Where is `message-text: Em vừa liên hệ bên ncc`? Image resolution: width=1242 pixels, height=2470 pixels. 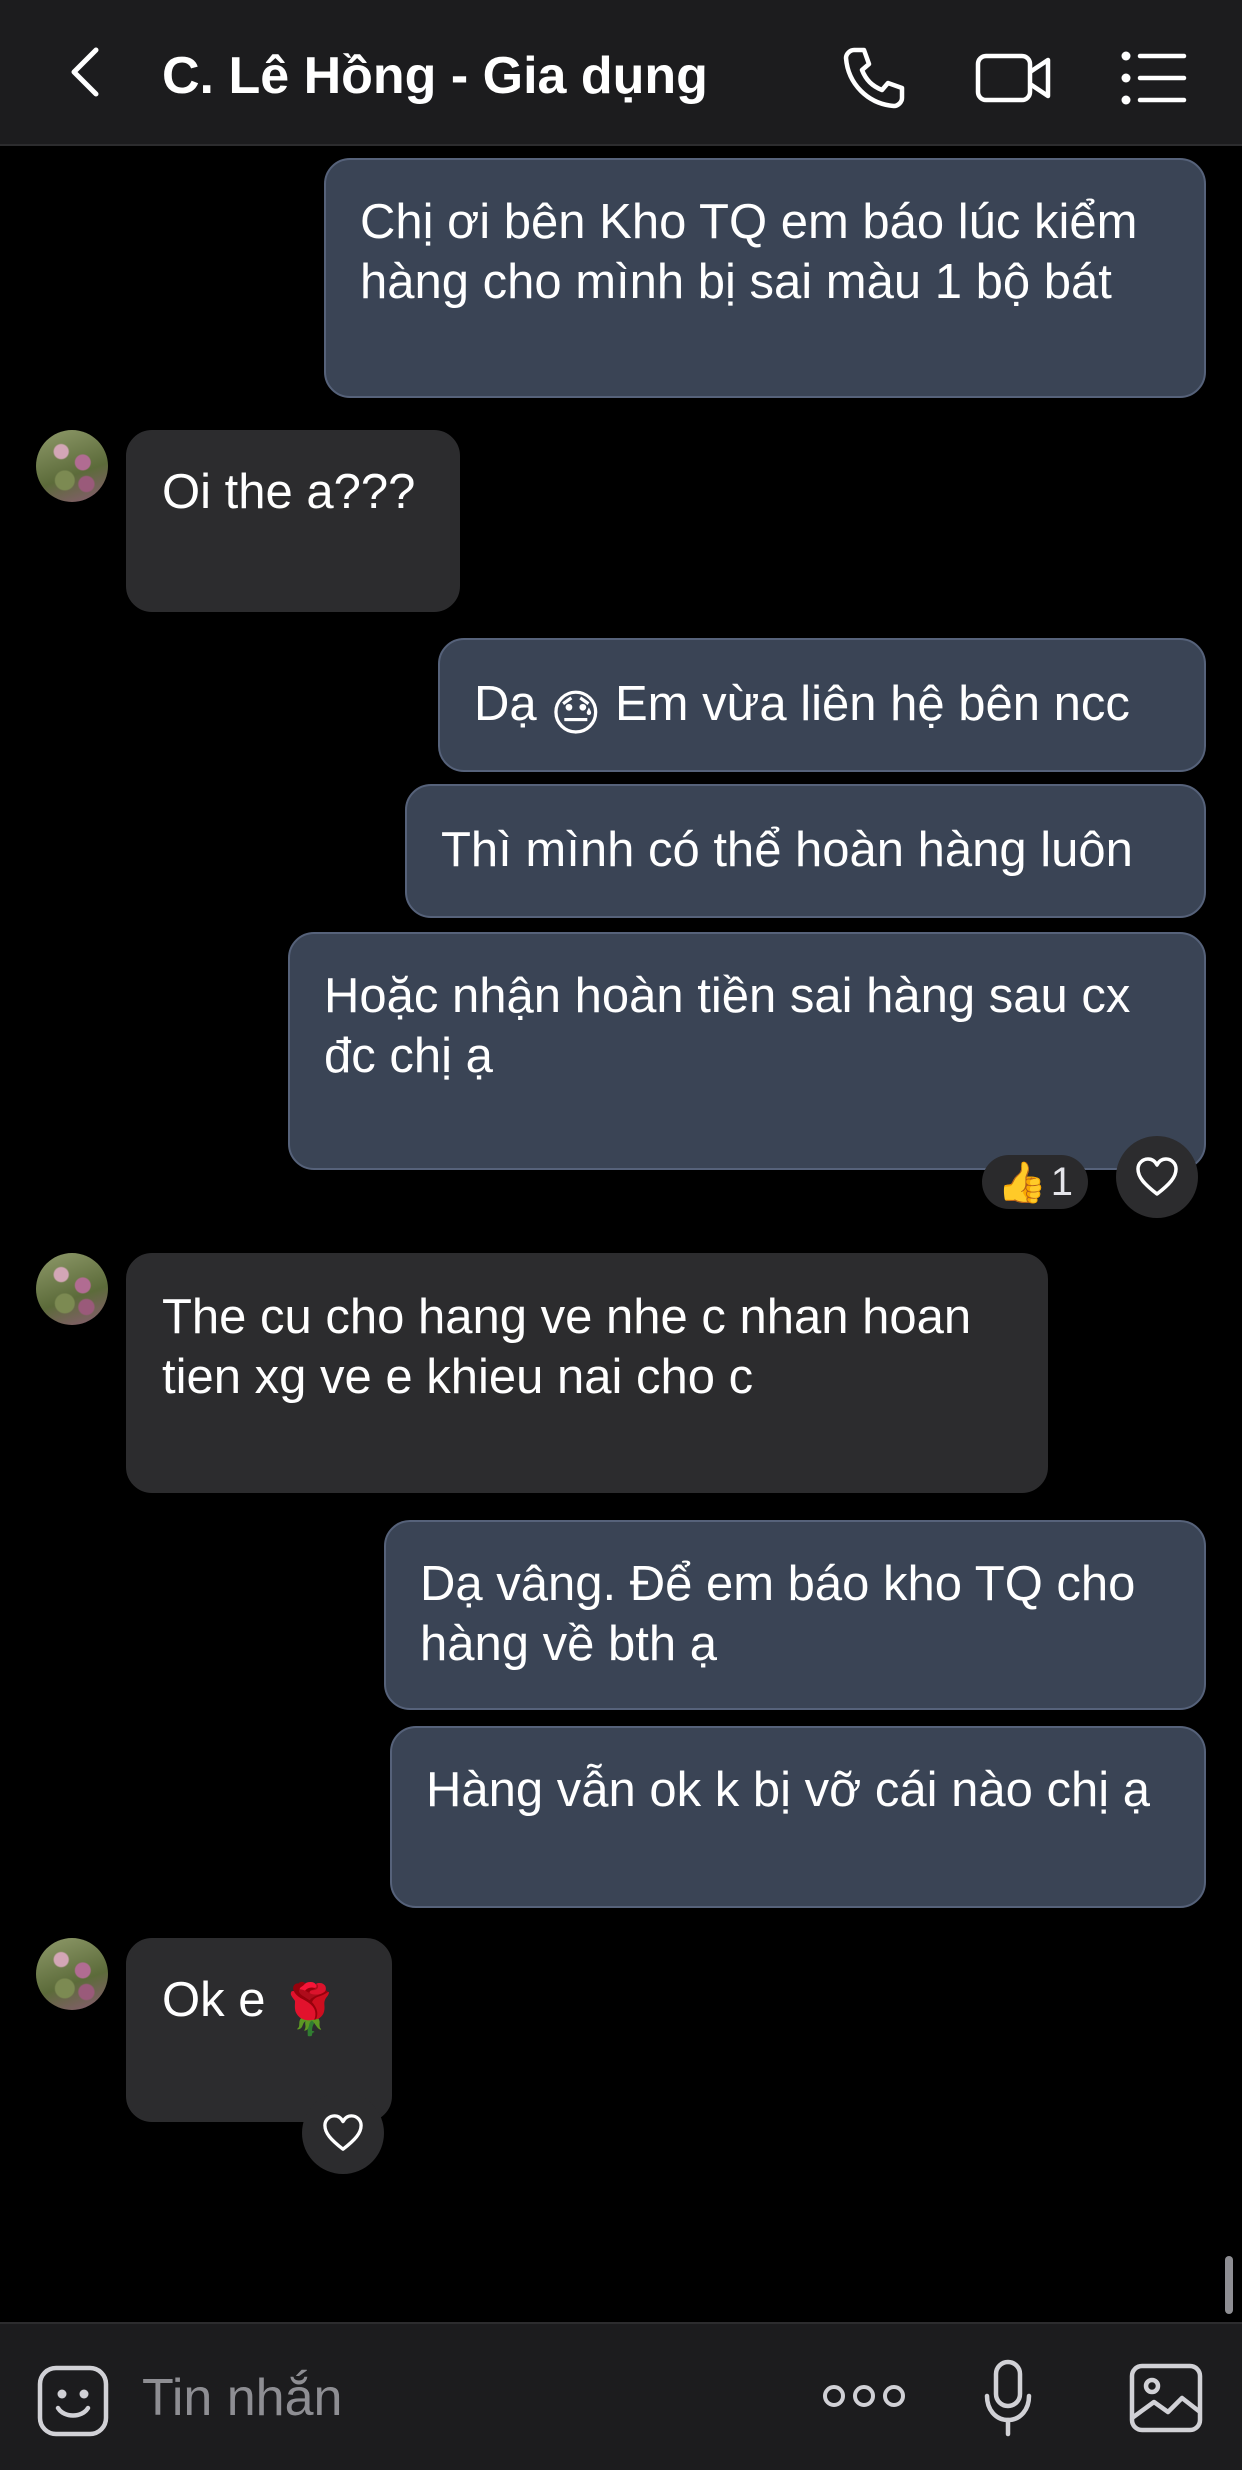 message-text: Em vừa liên hệ bên ncc is located at coordinates (872, 704).